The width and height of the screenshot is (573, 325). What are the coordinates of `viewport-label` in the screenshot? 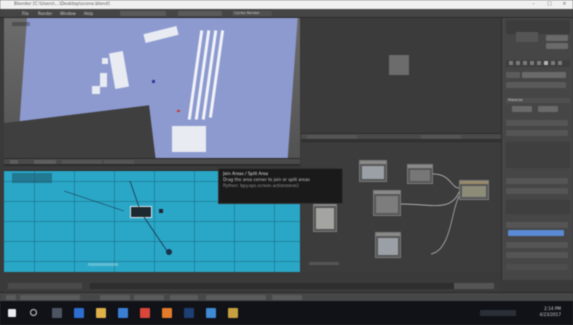 It's located at (21, 24).